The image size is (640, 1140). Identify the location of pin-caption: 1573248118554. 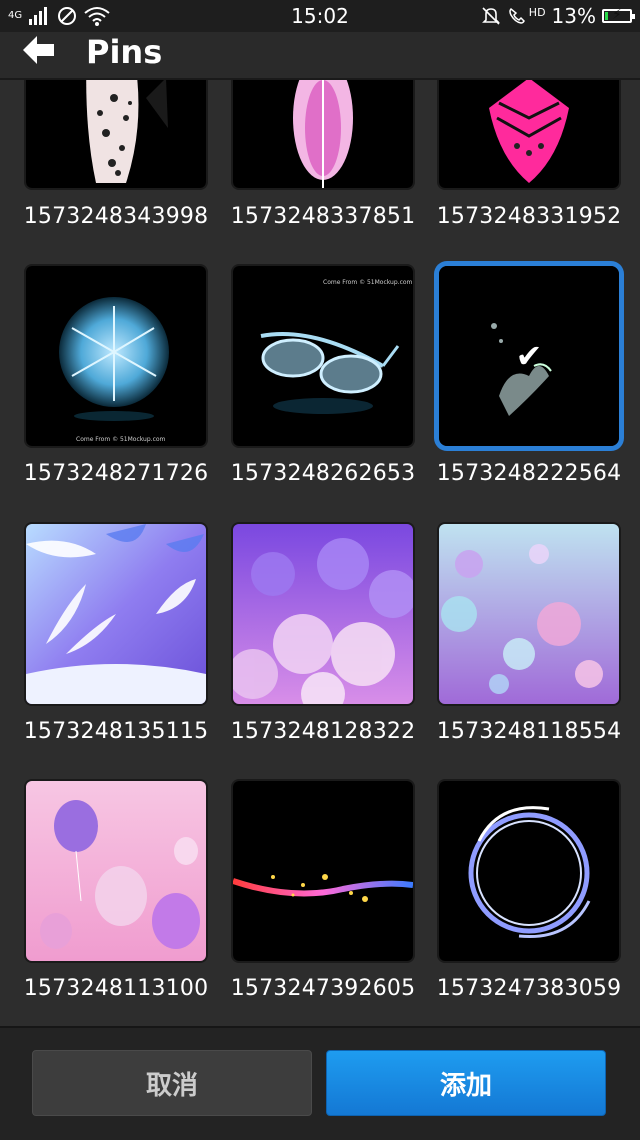
(529, 731).